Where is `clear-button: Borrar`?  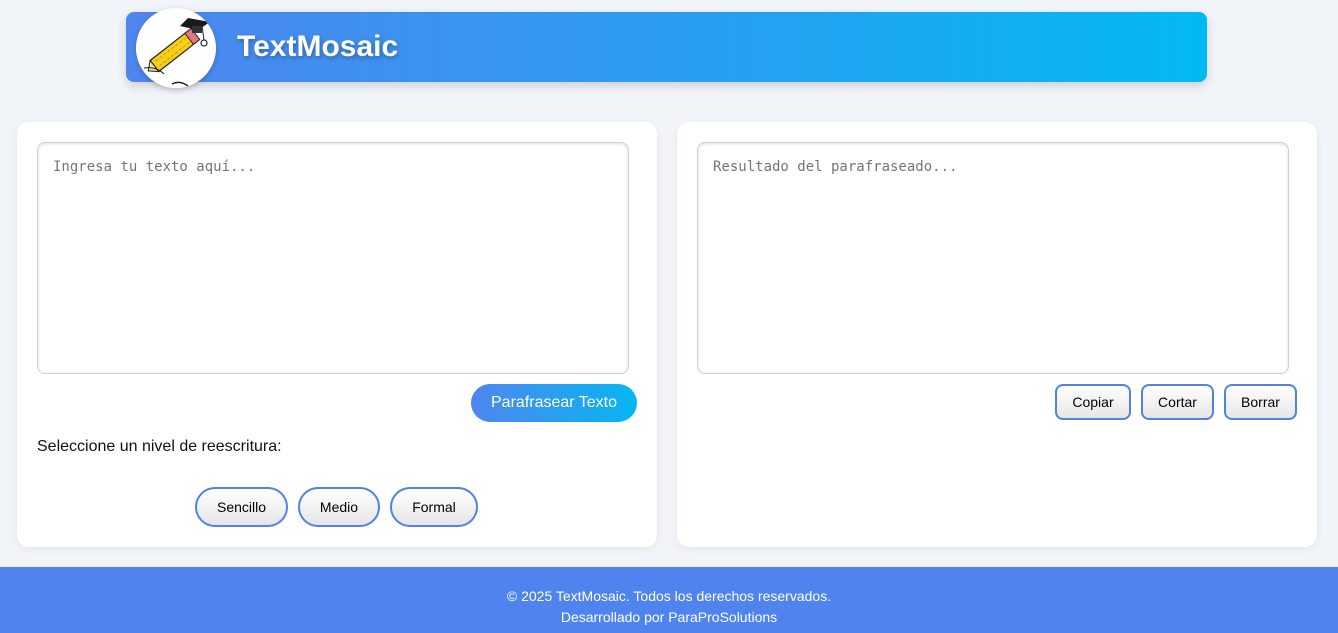
clear-button: Borrar is located at coordinates (1260, 402).